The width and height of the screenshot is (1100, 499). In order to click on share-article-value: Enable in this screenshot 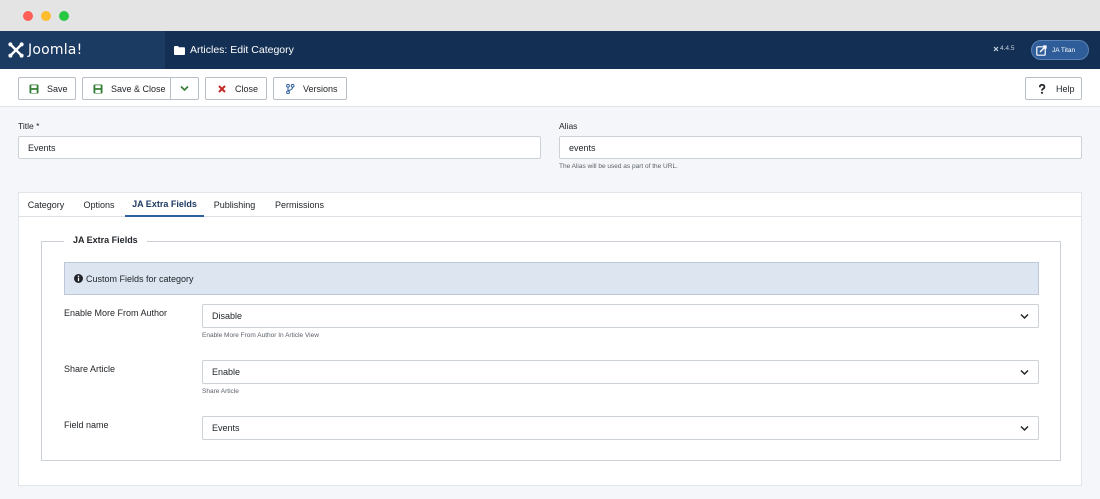, I will do `click(226, 372)`.